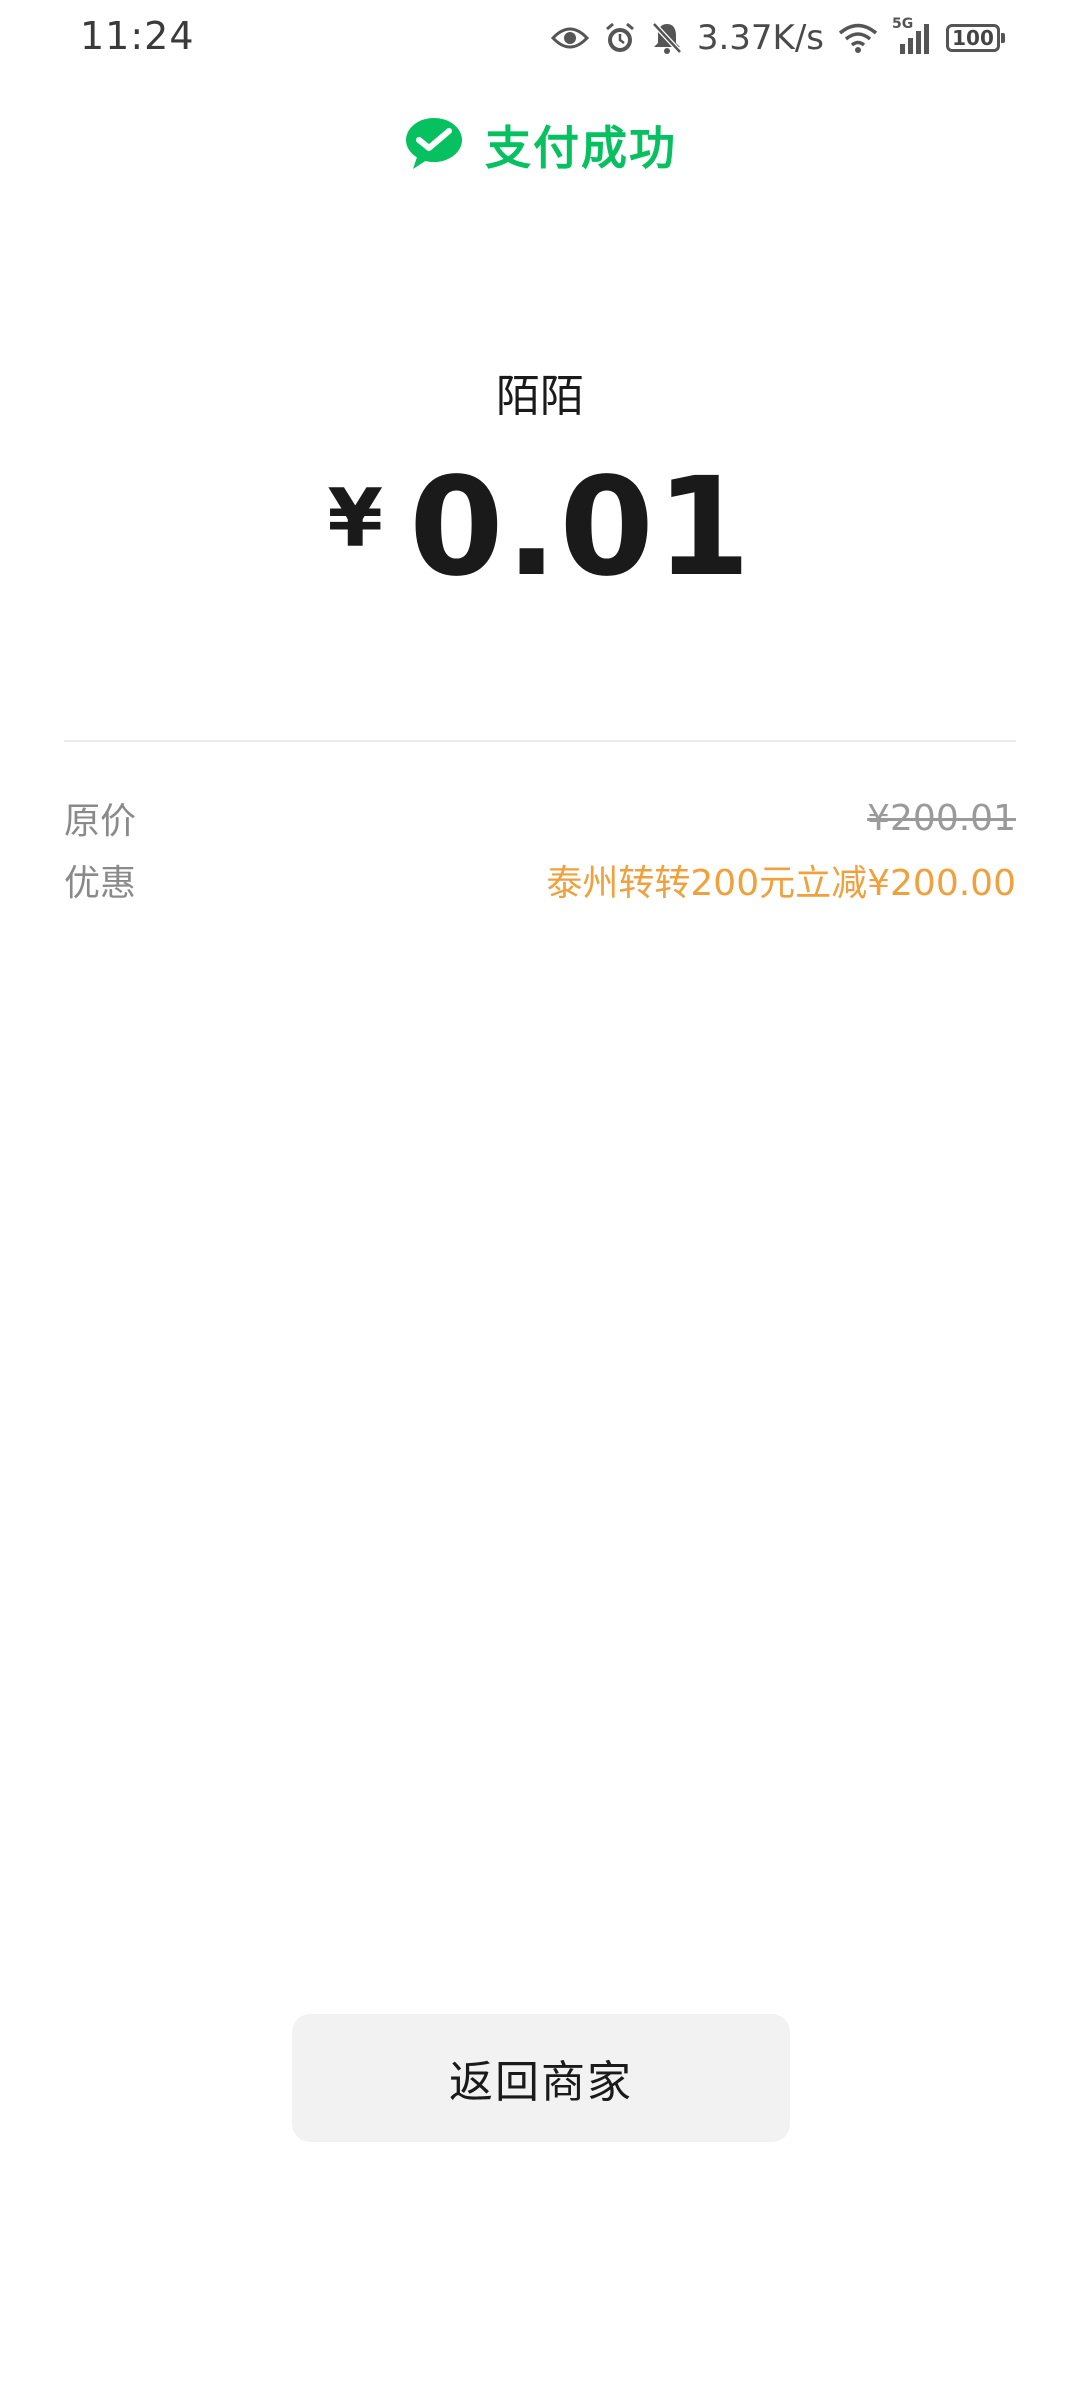  Describe the element at coordinates (434, 145) in the screenshot. I see `wechat-pay-icon` at that location.